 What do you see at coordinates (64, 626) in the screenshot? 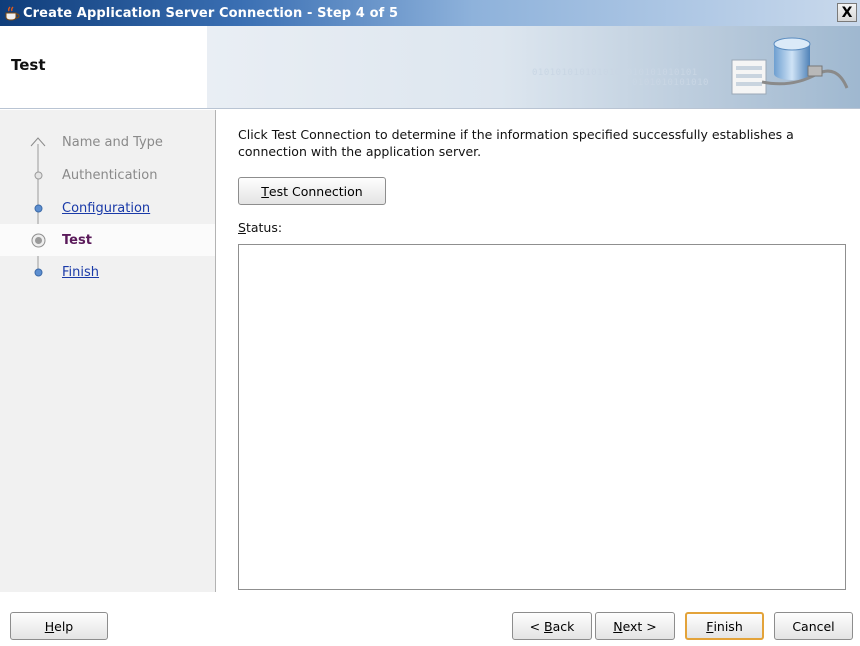
I see `button-label: elp` at bounding box center [64, 626].